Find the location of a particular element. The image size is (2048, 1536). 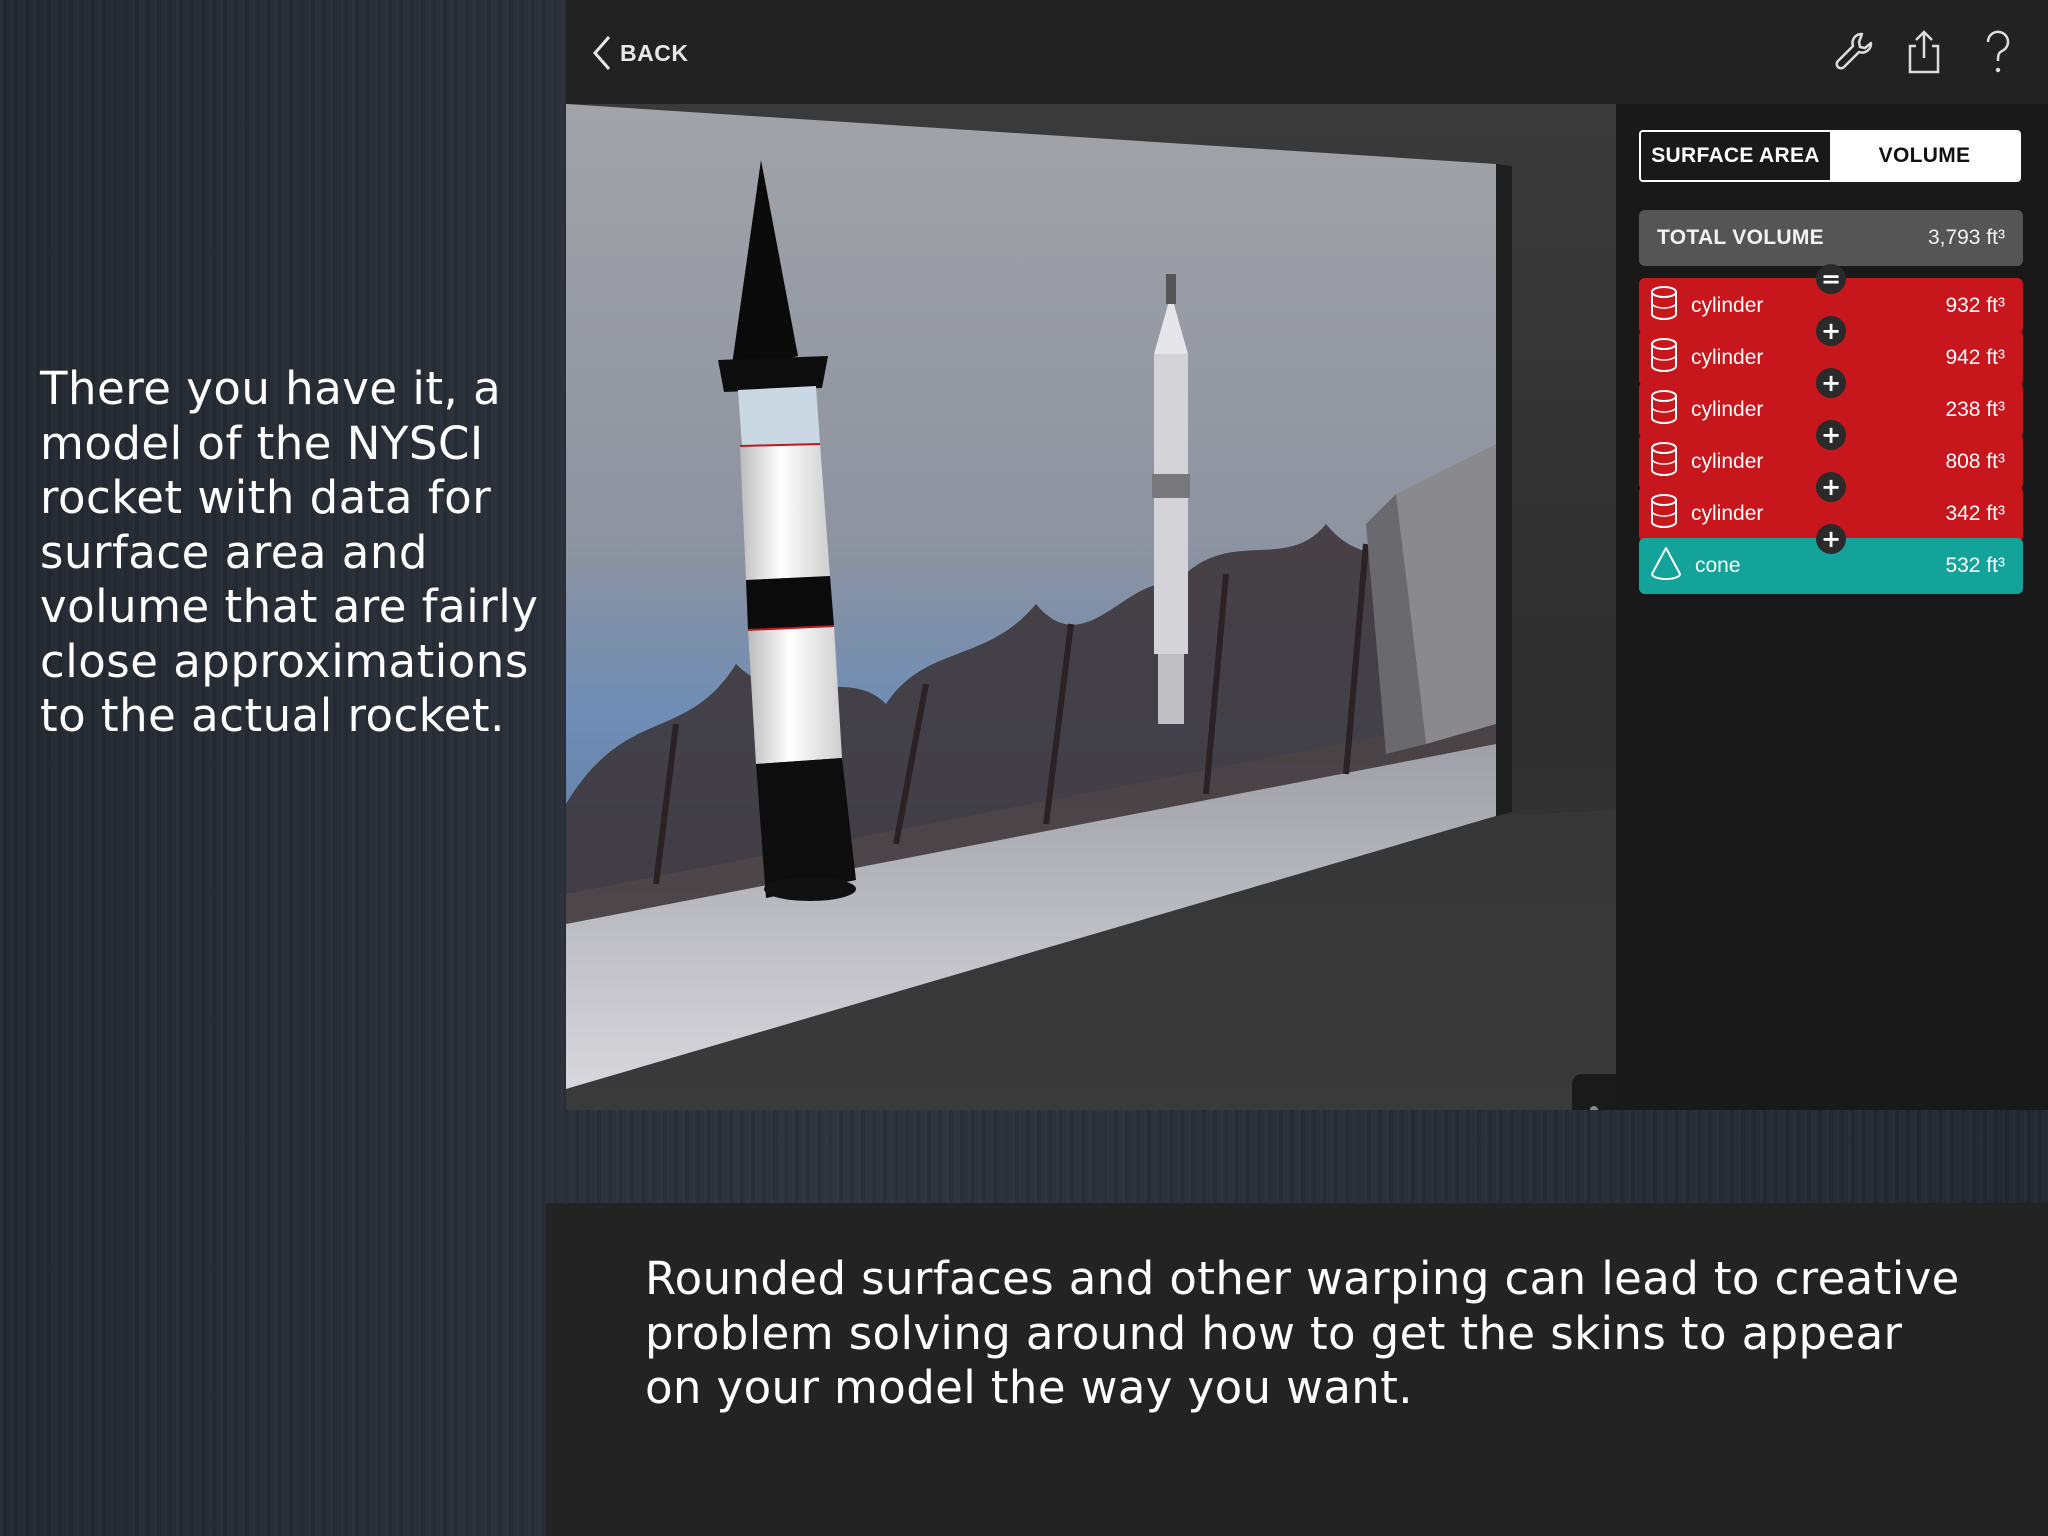

panel-drag-handle is located at coordinates (1594, 1092).